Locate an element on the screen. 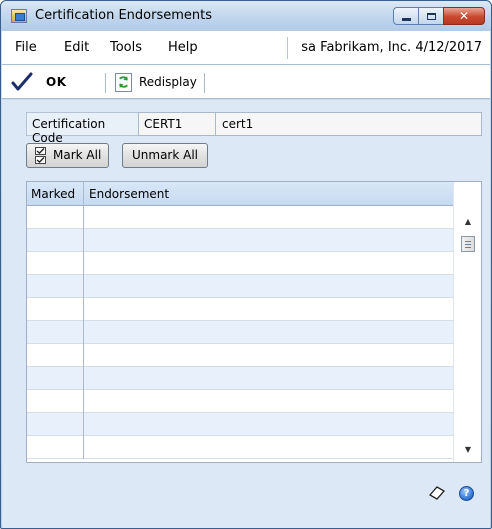  minimize-icon is located at coordinates (406, 16).